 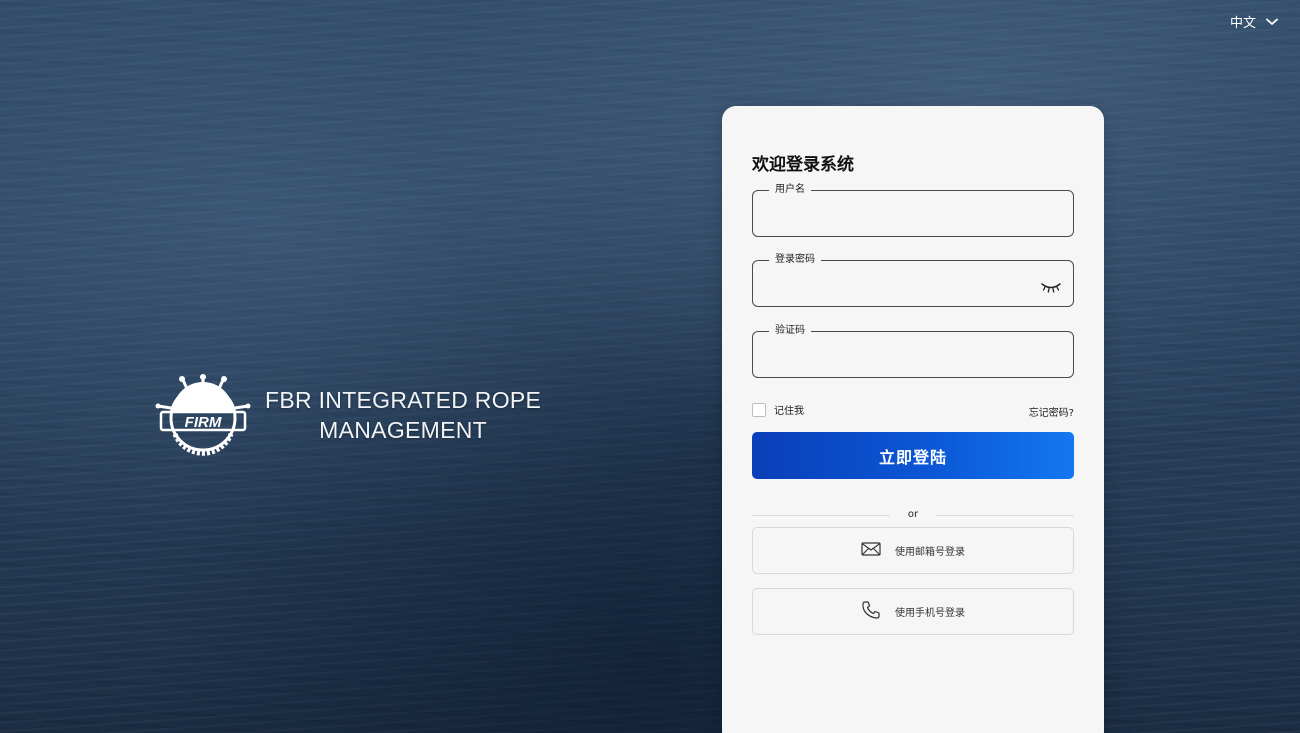 I want to click on password-input, so click(x=913, y=283).